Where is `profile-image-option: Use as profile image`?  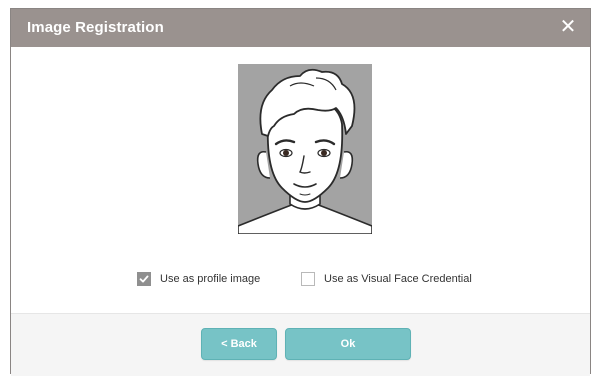 profile-image-option: Use as profile image is located at coordinates (198, 279).